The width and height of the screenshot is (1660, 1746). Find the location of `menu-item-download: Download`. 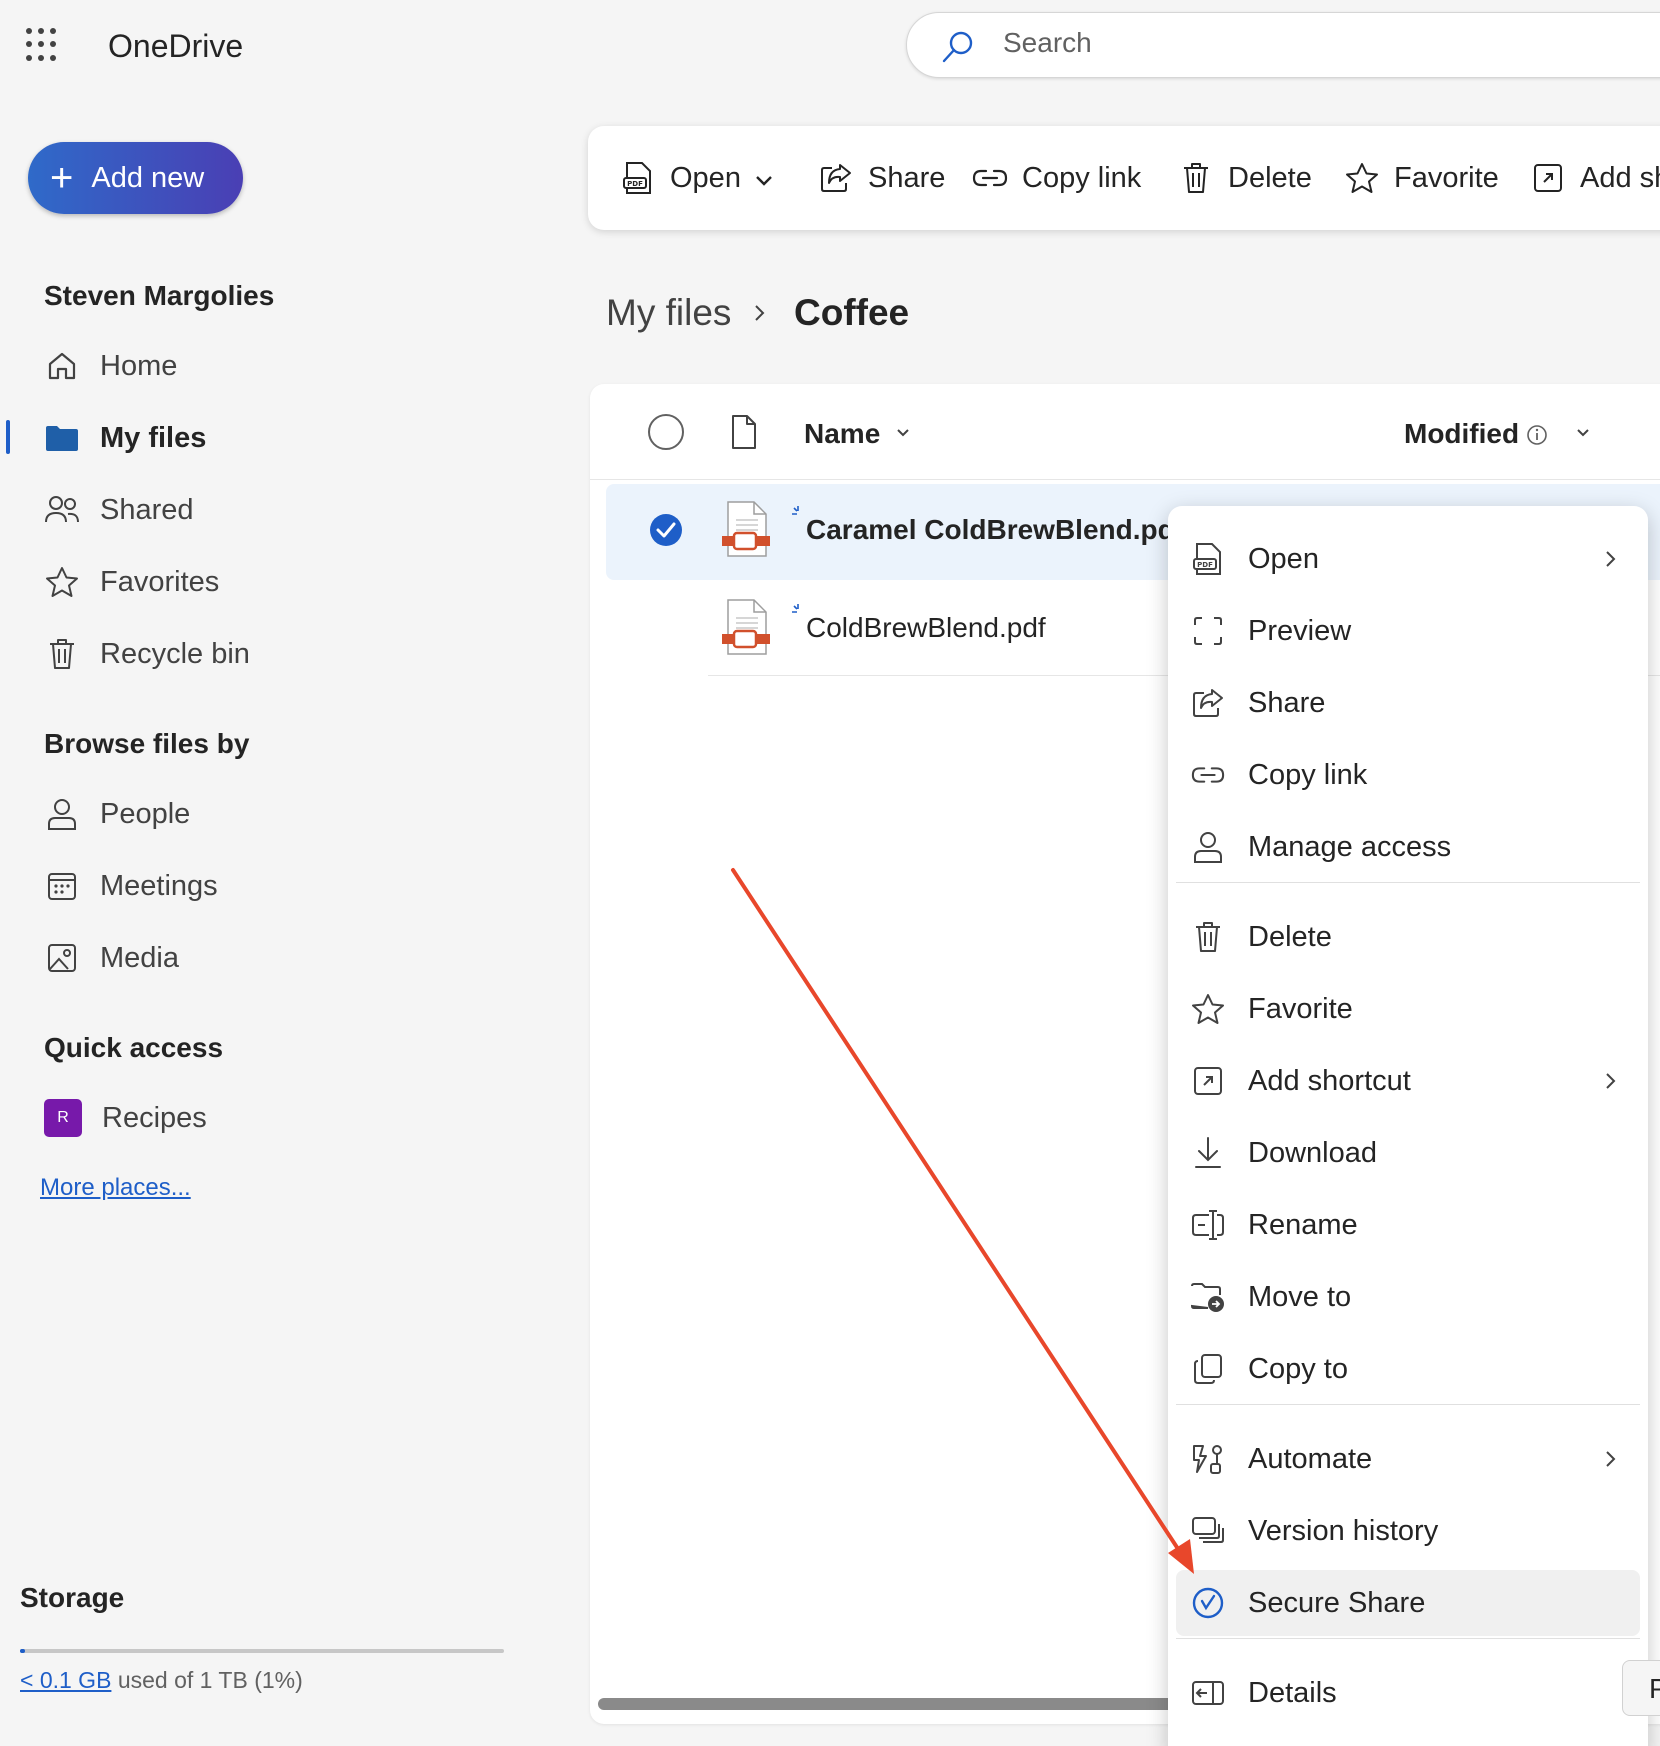

menu-item-download: Download is located at coordinates (1408, 1153).